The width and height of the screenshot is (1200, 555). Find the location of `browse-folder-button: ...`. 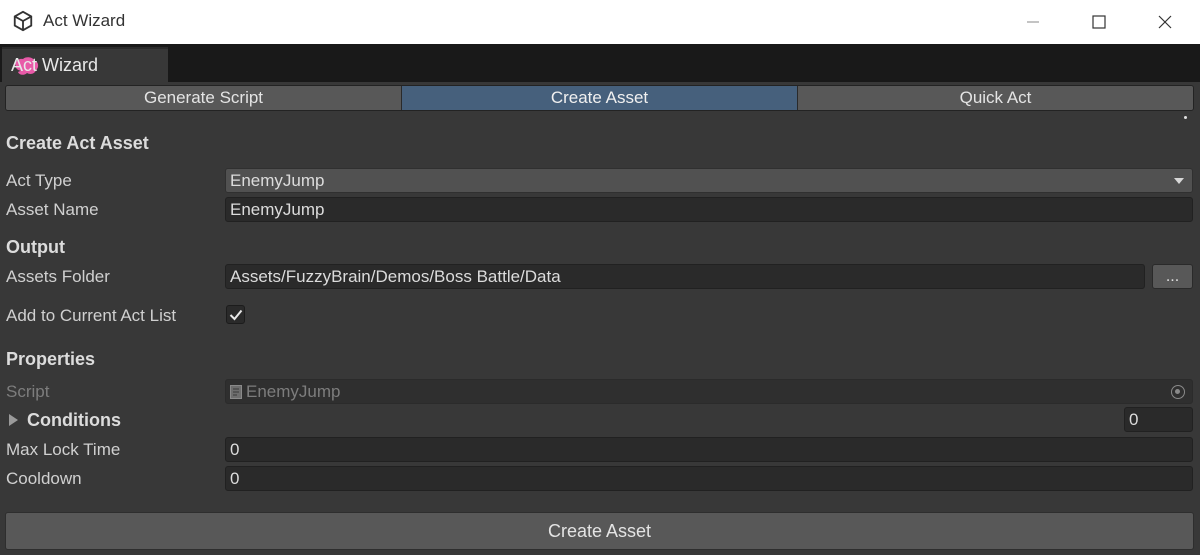

browse-folder-button: ... is located at coordinates (1172, 276).